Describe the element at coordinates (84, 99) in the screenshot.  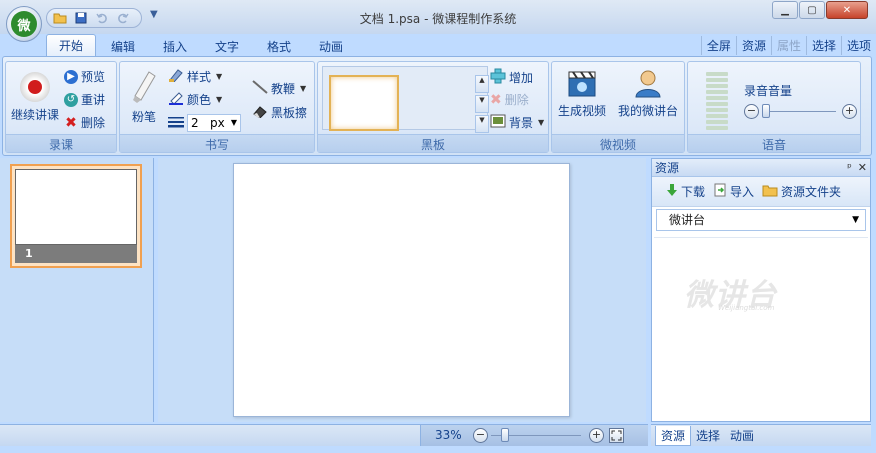
I see `retell-button: ↺ 重讲` at that location.